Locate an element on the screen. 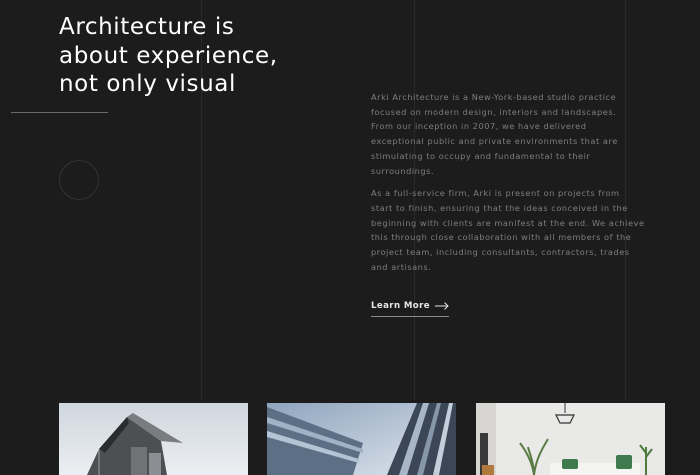 The width and height of the screenshot is (700, 475). headline-line: about experience, is located at coordinates (168, 55).